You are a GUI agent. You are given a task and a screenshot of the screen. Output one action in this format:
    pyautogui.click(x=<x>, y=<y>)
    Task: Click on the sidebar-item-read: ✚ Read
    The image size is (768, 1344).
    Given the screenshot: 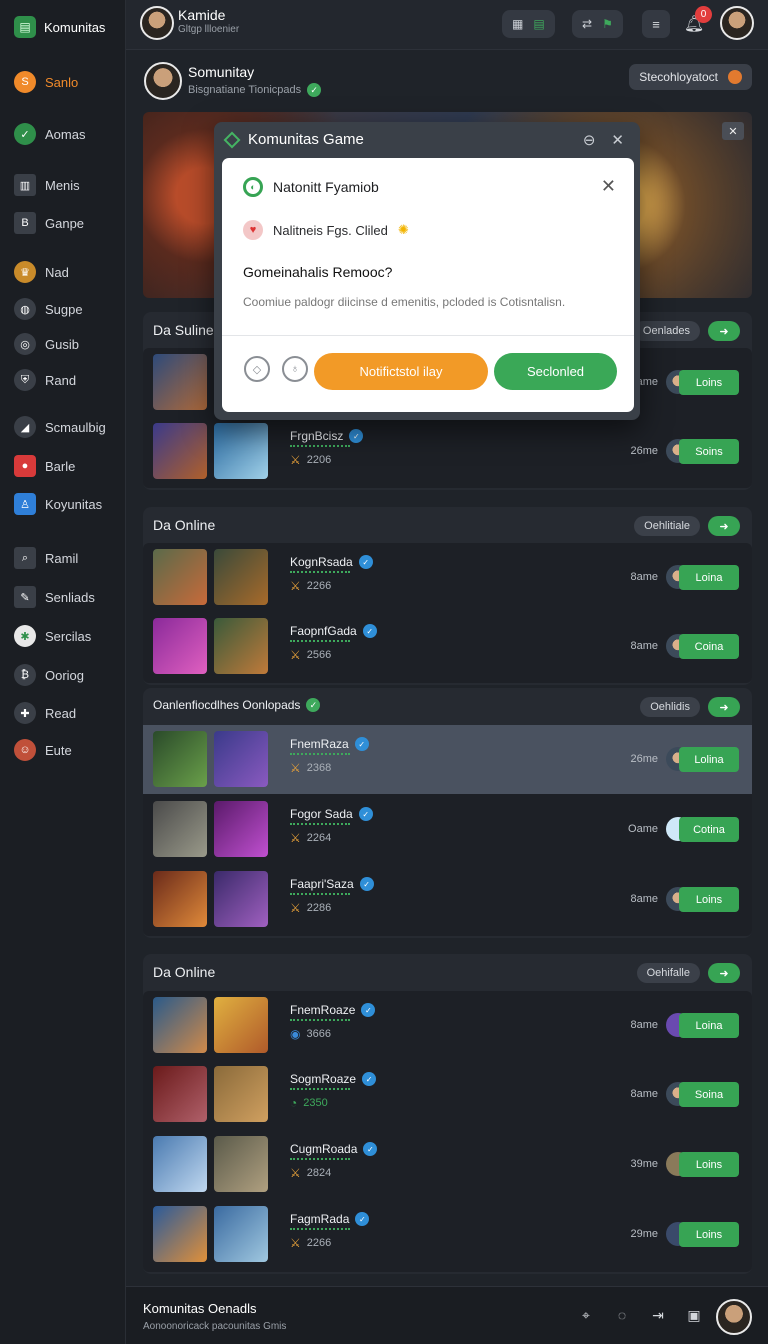 What is the action you would take?
    pyautogui.click(x=45, y=713)
    